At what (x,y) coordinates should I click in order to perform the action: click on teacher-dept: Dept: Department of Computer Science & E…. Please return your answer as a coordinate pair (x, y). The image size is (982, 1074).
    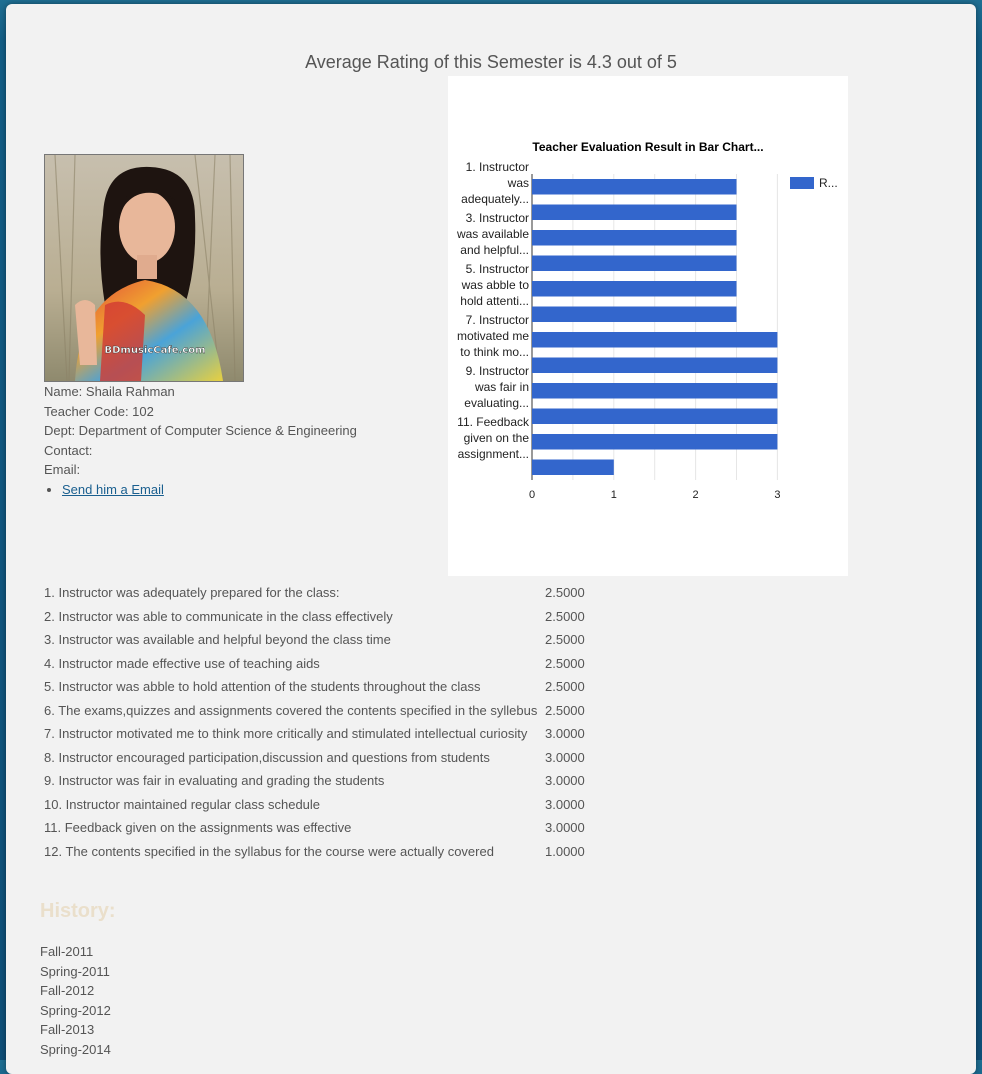
    Looking at the image, I should click on (200, 430).